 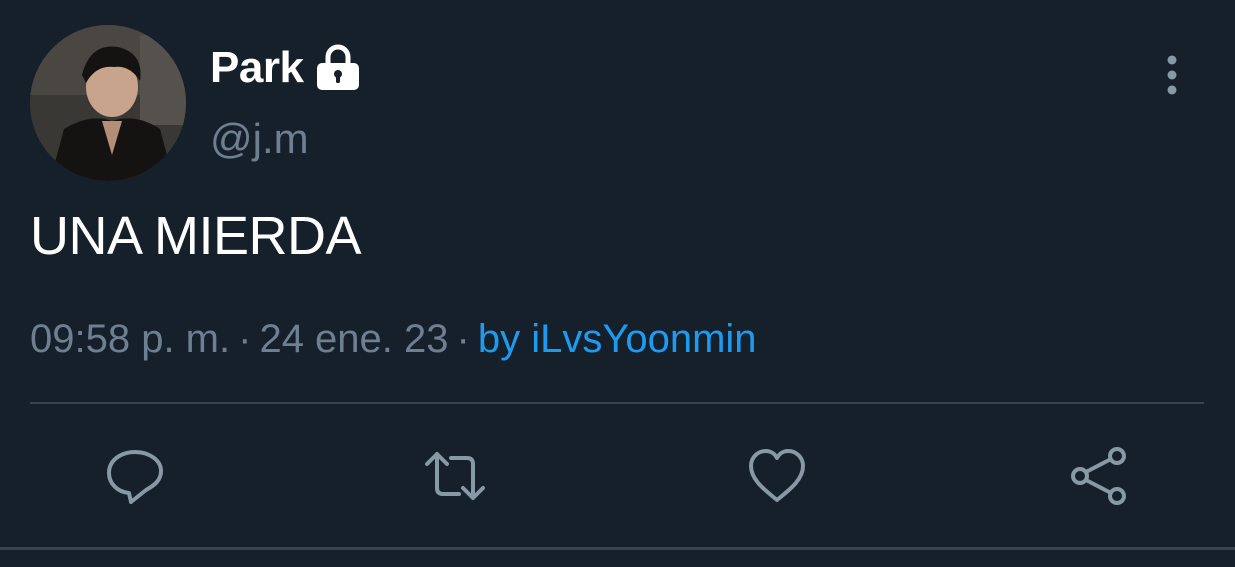 What do you see at coordinates (617, 403) in the screenshot?
I see `divider` at bounding box center [617, 403].